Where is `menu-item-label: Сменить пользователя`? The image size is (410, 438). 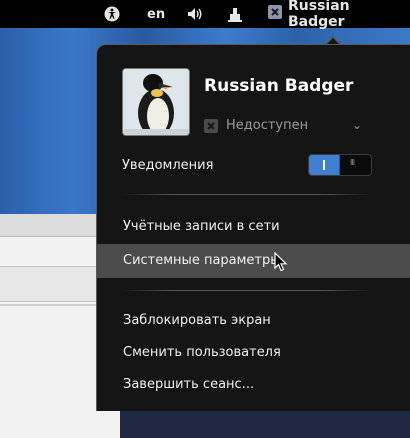 menu-item-label: Сменить пользователя is located at coordinates (202, 352).